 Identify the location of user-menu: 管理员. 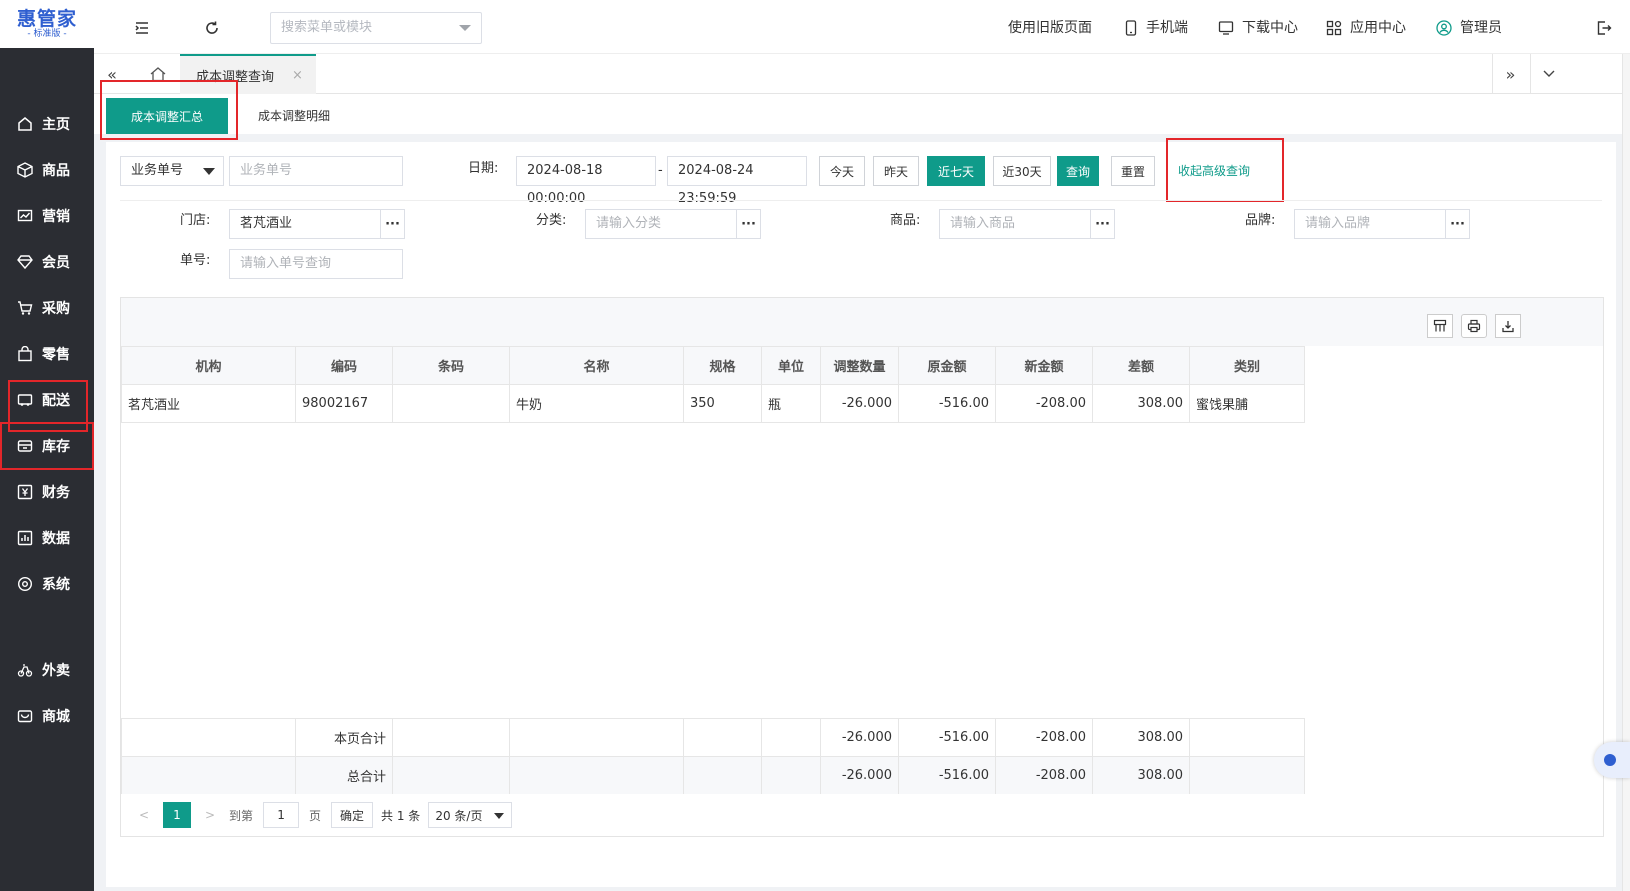
(1469, 28).